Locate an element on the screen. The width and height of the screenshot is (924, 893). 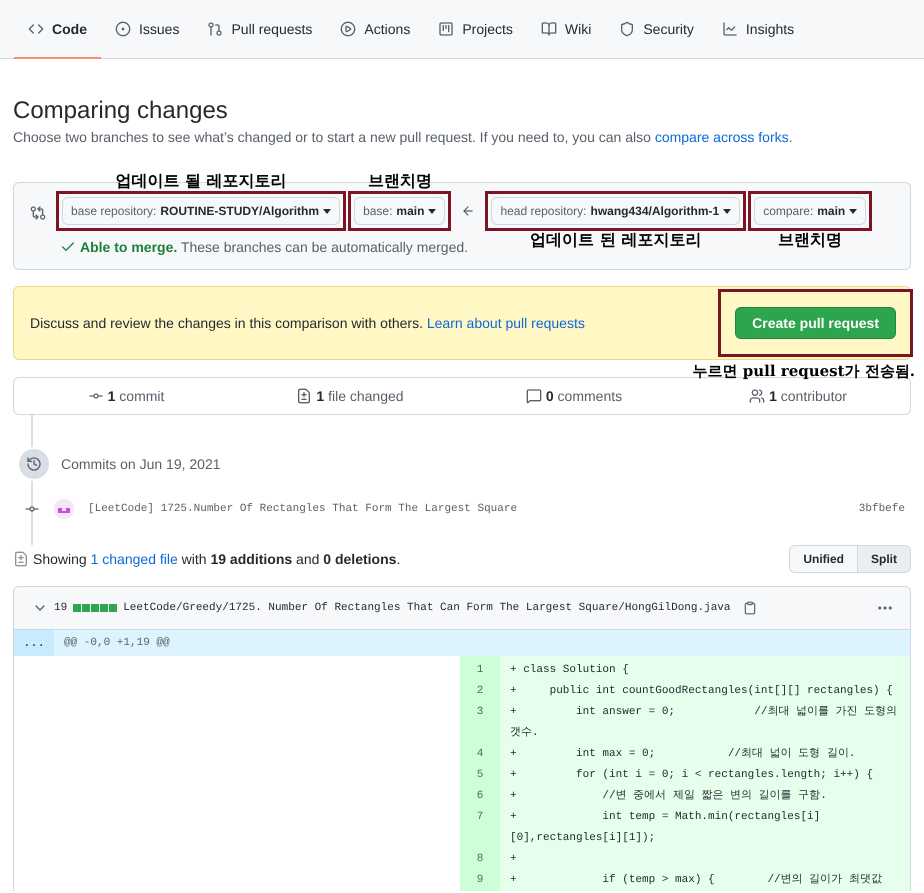
page-subtitle: Choose two branches to see what’s changed or to start a new pull request. If you need to, you can also compare across forks. is located at coordinates (403, 137).